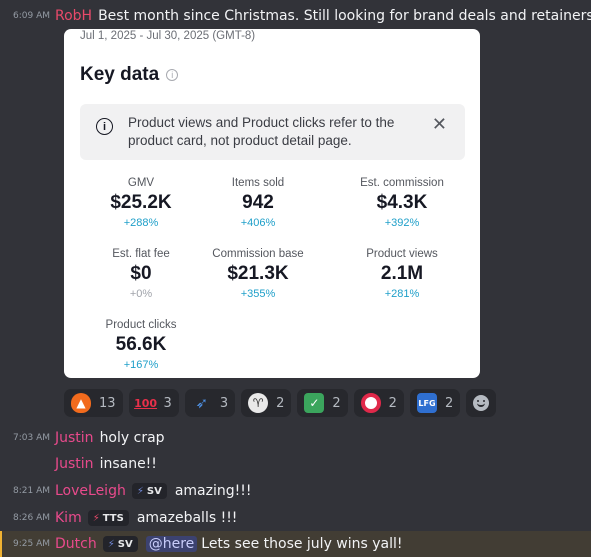 This screenshot has height=557, width=591. I want to click on message-author: RobH, so click(73, 16).